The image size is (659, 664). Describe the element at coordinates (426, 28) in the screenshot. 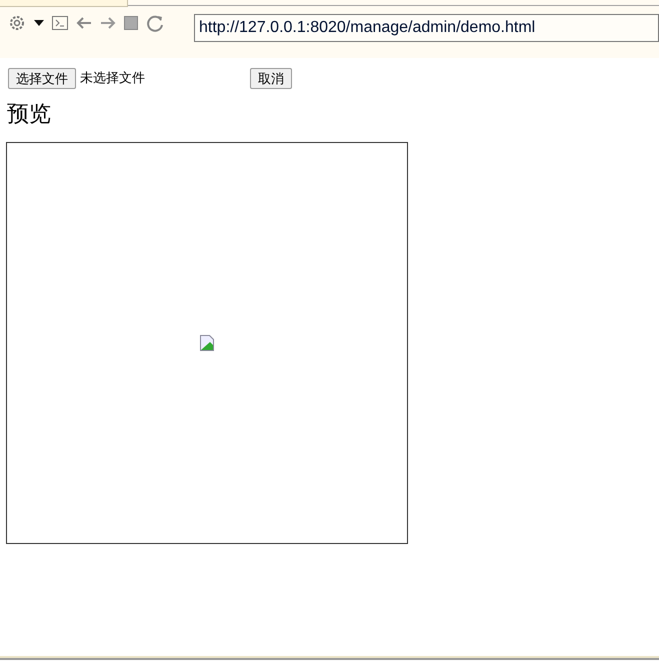

I see `address-bar: http://127.0.0.1:8020/manage/admin/demo.html` at that location.